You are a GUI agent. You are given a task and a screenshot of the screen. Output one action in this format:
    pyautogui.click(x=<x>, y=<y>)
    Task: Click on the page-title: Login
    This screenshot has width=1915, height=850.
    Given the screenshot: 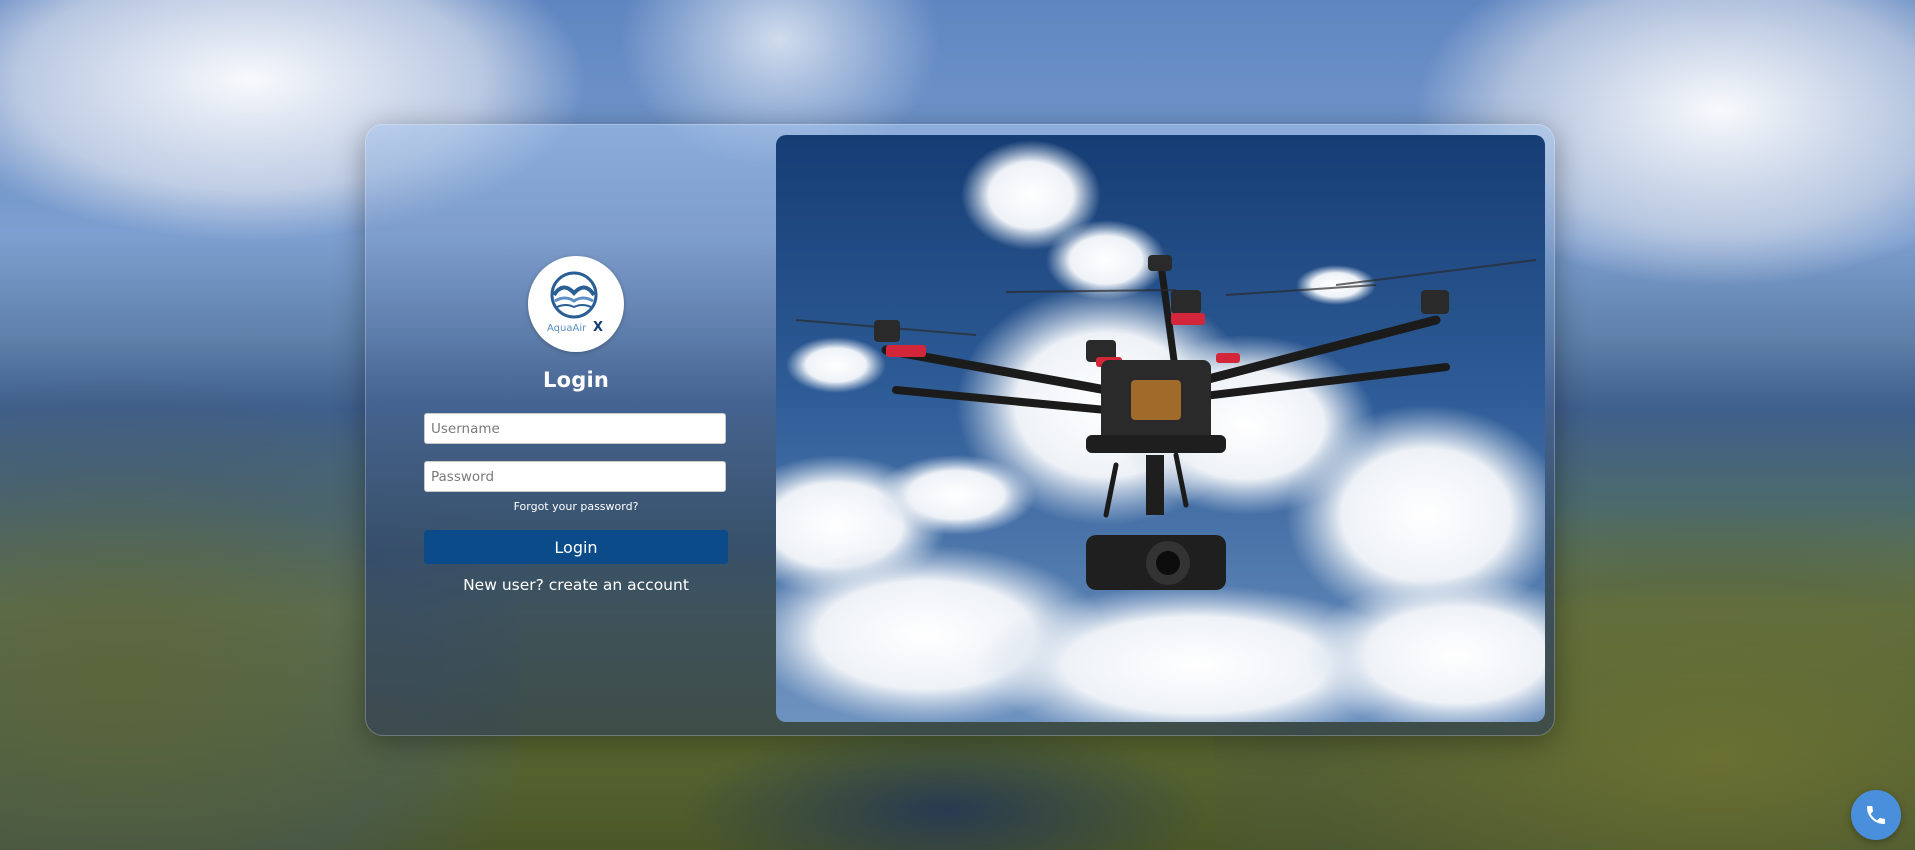 What is the action you would take?
    pyautogui.click(x=576, y=380)
    